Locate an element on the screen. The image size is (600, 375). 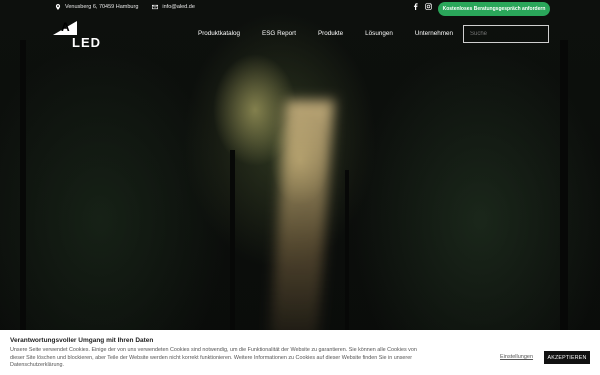
address-text: Venusberg 6, 70459 Hamburg is located at coordinates (102, 7).